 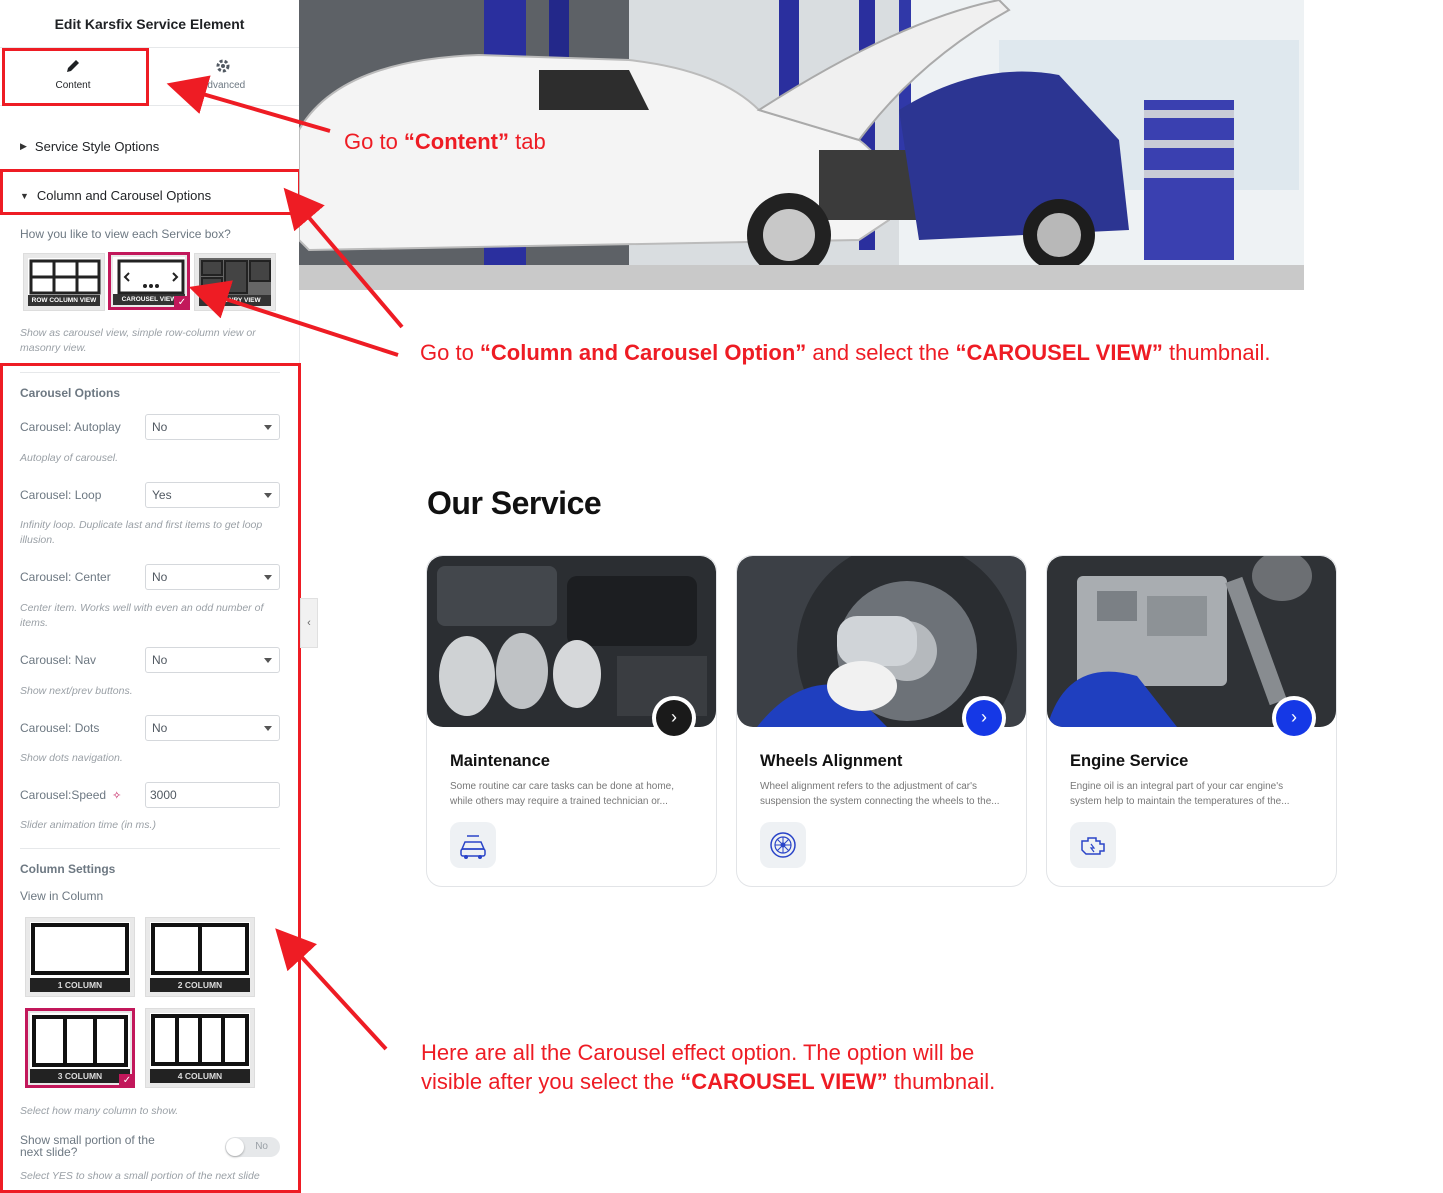 What do you see at coordinates (61, 495) in the screenshot?
I see `loop-label: Carousel: Loop` at bounding box center [61, 495].